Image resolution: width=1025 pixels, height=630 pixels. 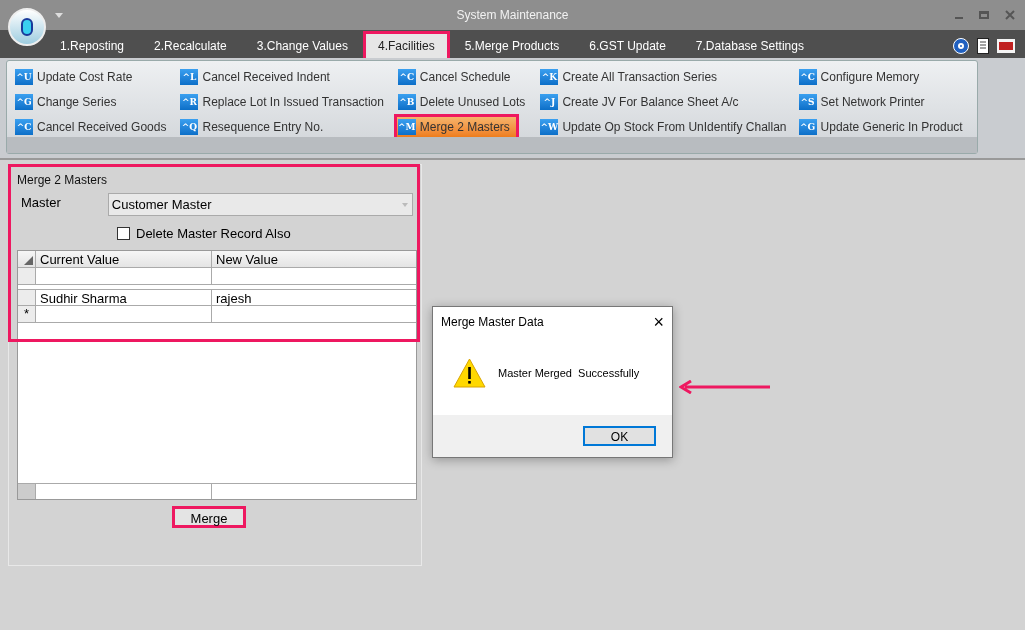 I want to click on ribbon-command: ^W Update Op Stock From UnIdentify Challan, so click(x=666, y=127).